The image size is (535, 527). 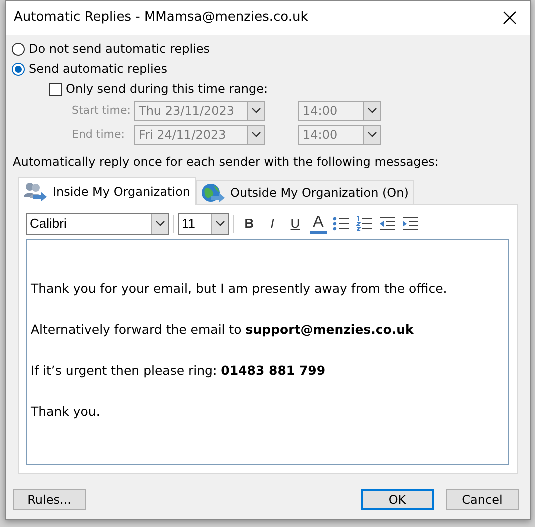 I want to click on people-icon, so click(x=35, y=192).